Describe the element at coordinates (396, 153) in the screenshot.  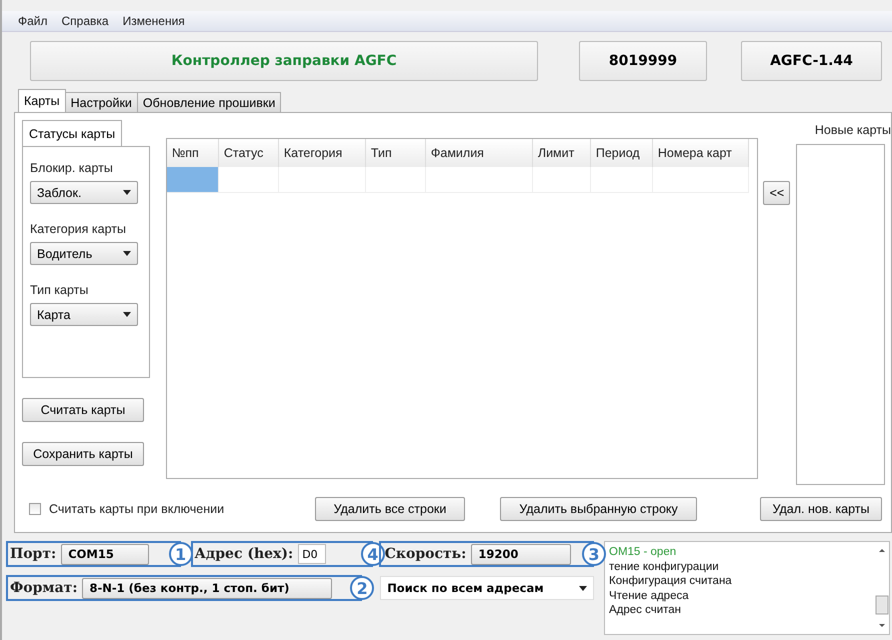
I see `column-header: Тип` at that location.